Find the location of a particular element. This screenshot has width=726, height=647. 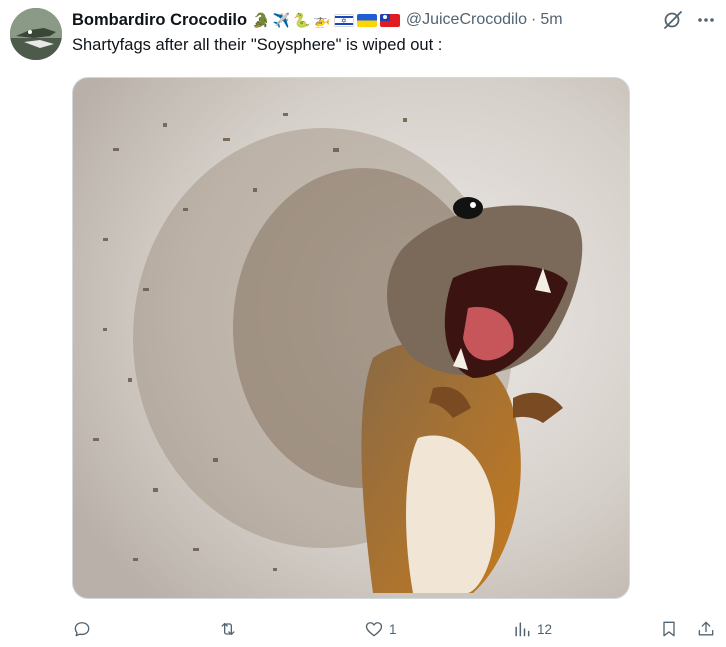

reply-icon is located at coordinates (82, 629).